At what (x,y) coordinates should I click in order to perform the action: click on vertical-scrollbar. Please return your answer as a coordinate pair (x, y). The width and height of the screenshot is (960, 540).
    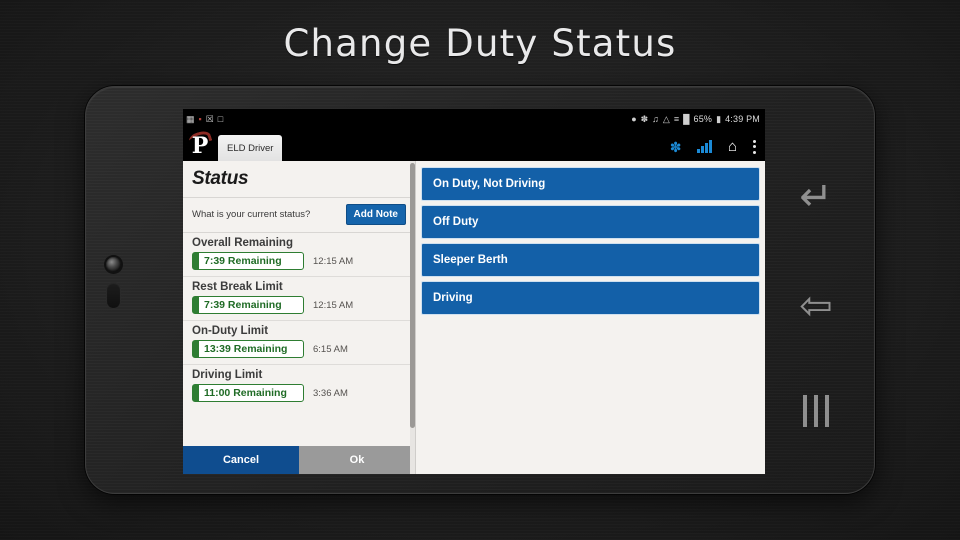
    Looking at the image, I should click on (412, 317).